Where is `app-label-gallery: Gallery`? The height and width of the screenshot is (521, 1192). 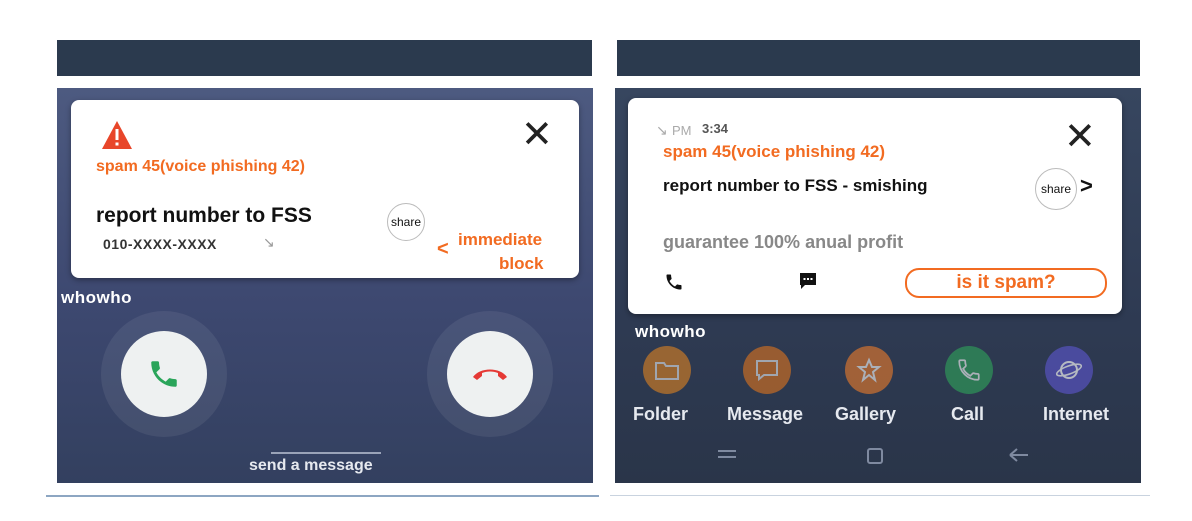 app-label-gallery: Gallery is located at coordinates (865, 414).